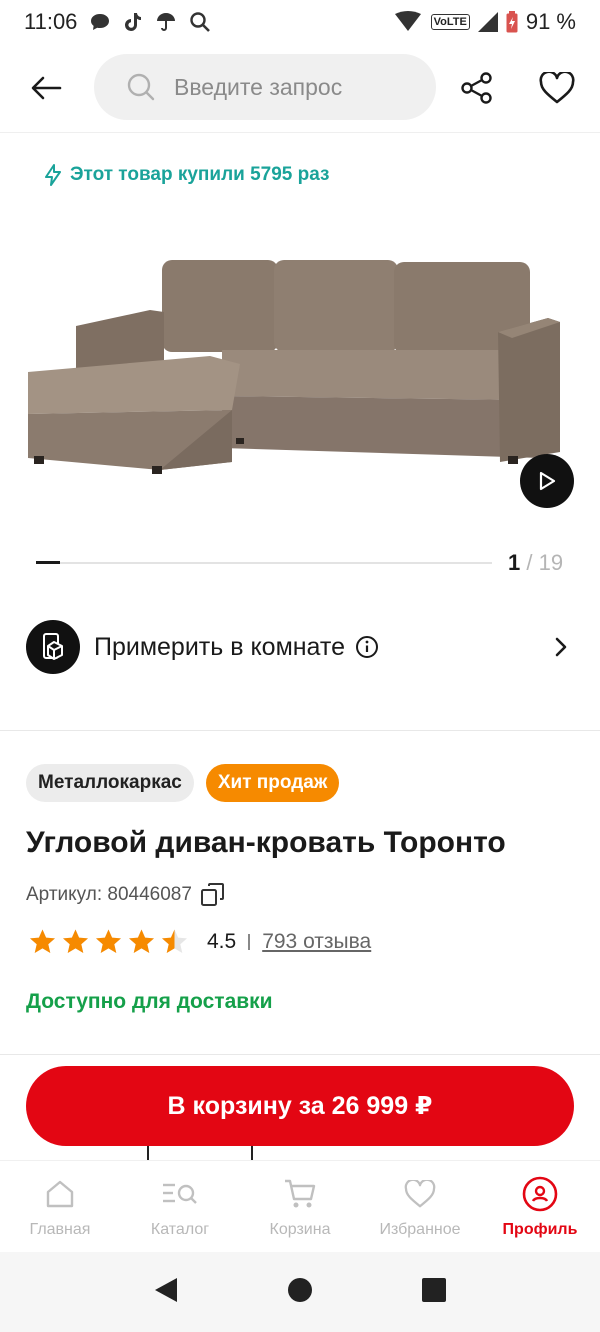  I want to click on nav-profile: Профиль, so click(540, 1206).